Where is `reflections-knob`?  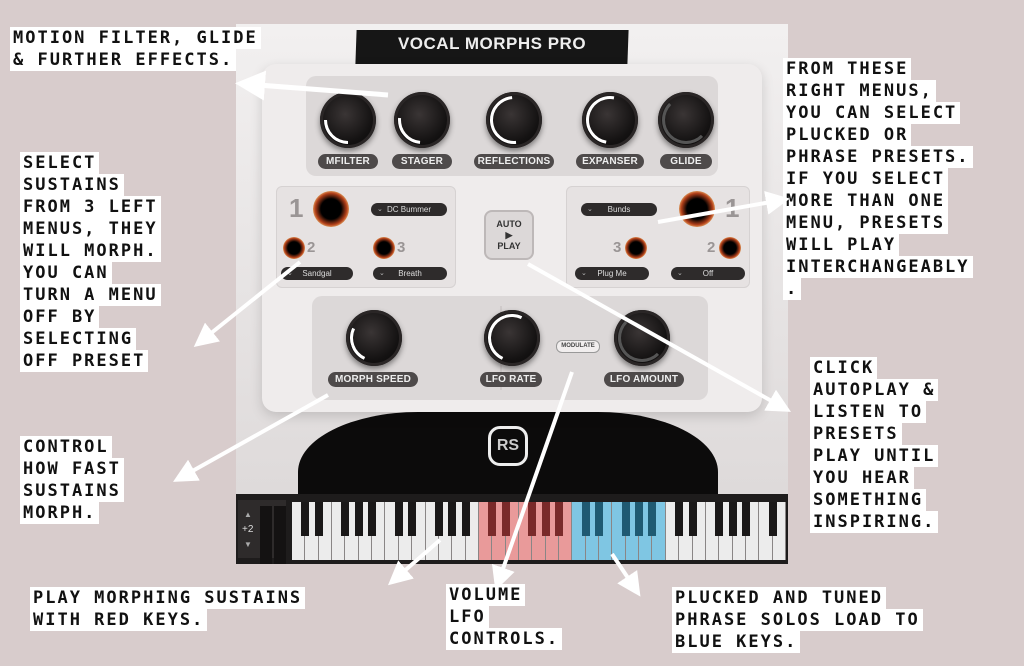 reflections-knob is located at coordinates (514, 120).